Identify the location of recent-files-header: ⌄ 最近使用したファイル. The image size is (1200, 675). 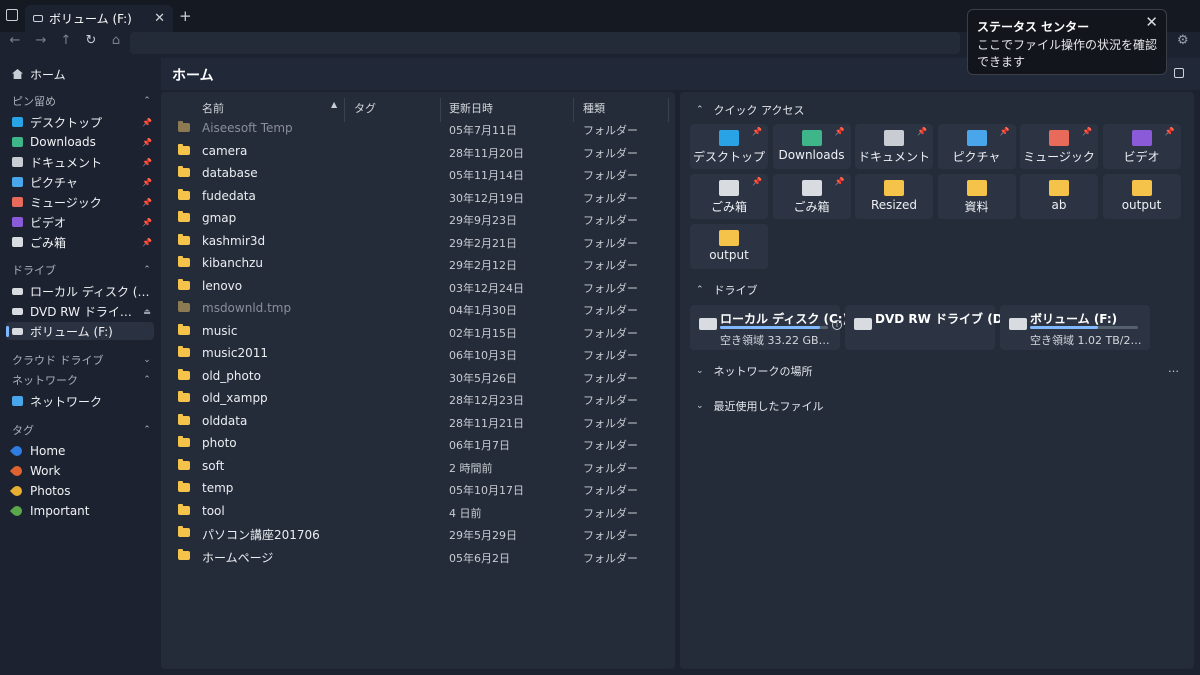
(760, 406).